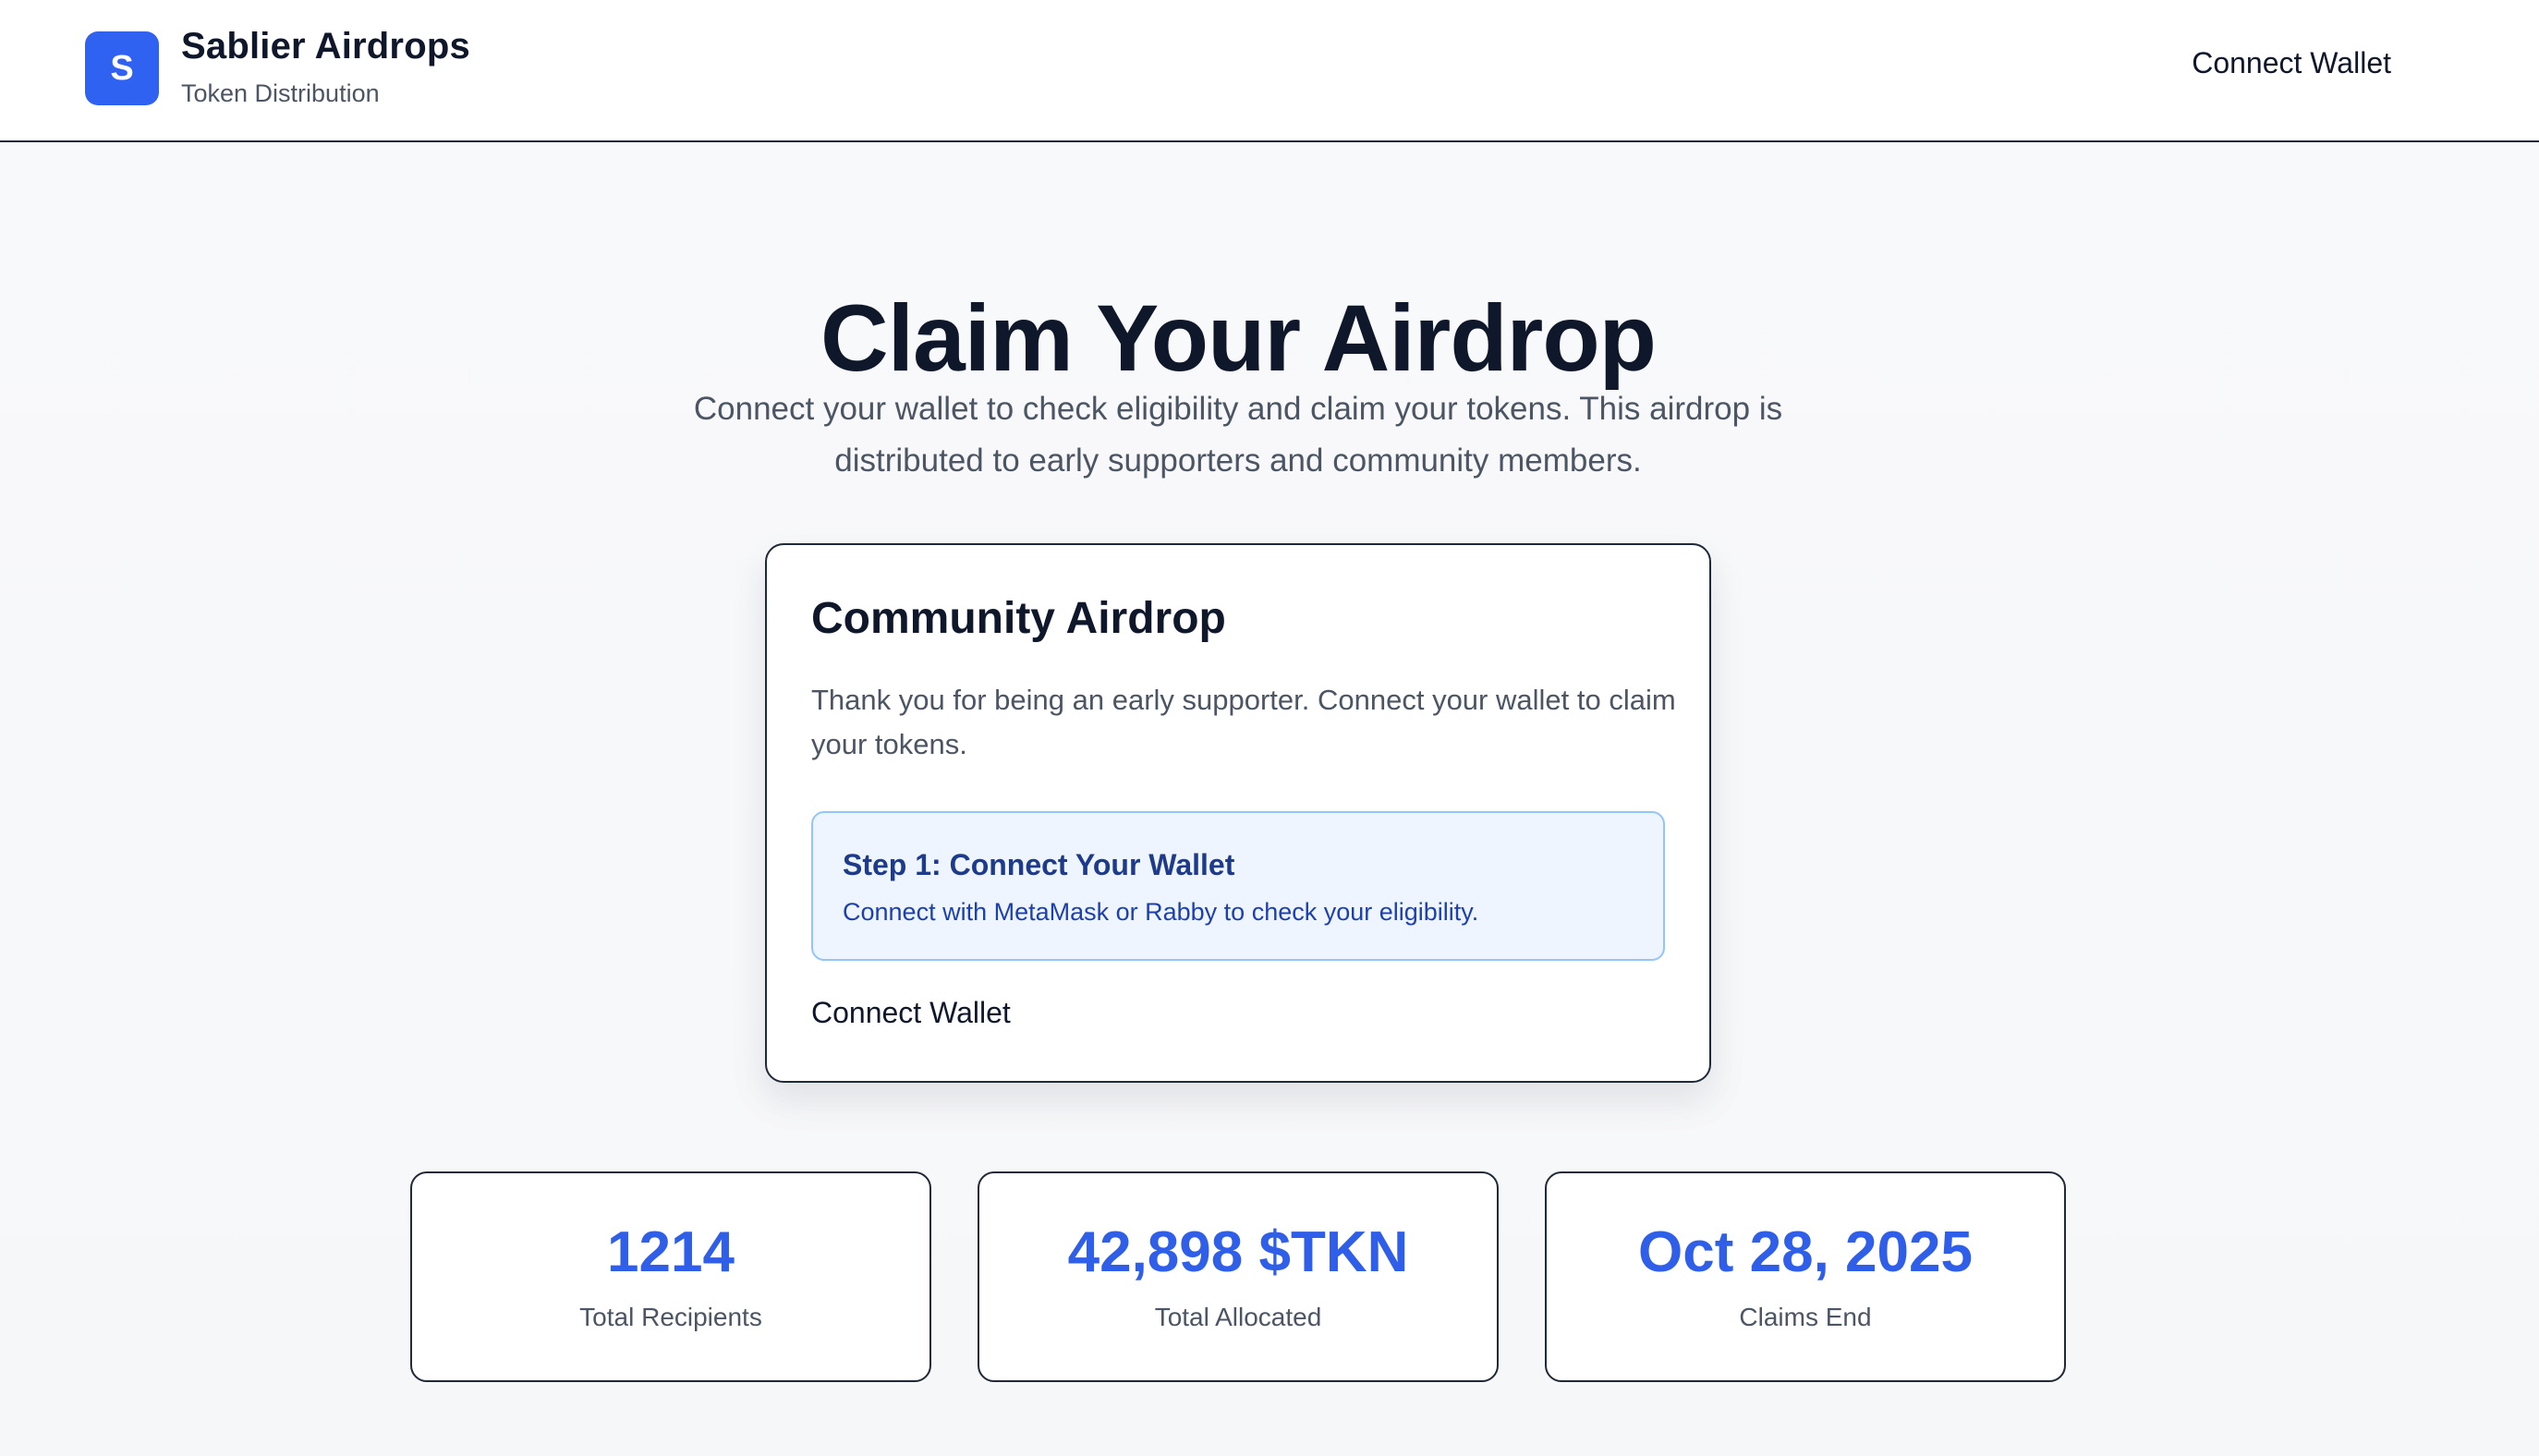 The height and width of the screenshot is (1456, 2539). What do you see at coordinates (1238, 338) in the screenshot?
I see `page-title: Claim Your Airdrop` at bounding box center [1238, 338].